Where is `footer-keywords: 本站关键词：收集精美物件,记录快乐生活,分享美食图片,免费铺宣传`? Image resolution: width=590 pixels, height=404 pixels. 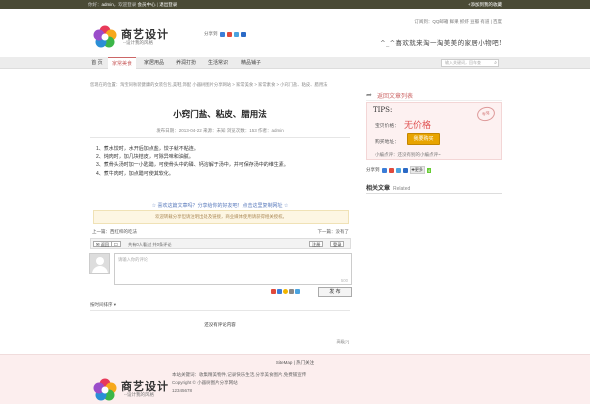
footer-keywords: 本站关键词：收集精美物件,记录快乐生活,分享美食图片,免费铺宣传 is located at coordinates (239, 374).